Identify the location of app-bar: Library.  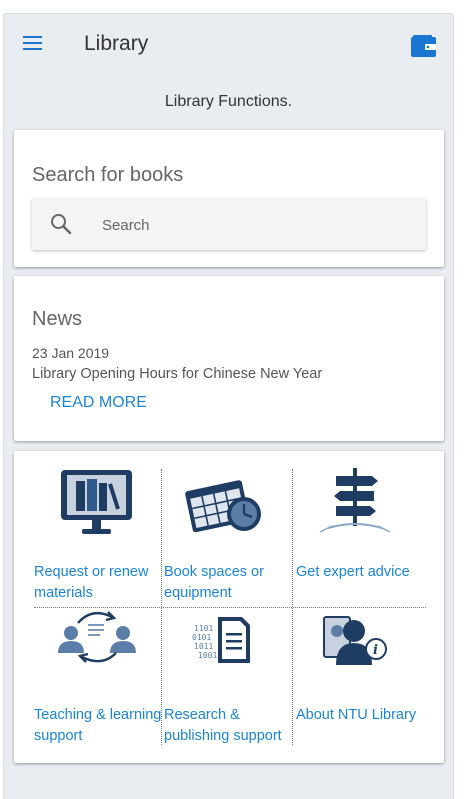
(228, 45).